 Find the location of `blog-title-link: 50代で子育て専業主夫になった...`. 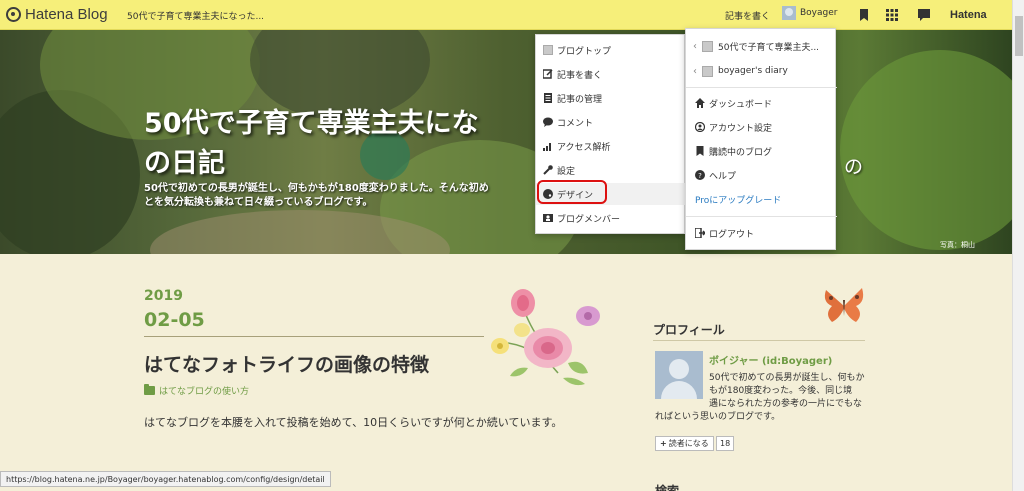

blog-title-link: 50代で子育て専業主夫になった... is located at coordinates (195, 15).